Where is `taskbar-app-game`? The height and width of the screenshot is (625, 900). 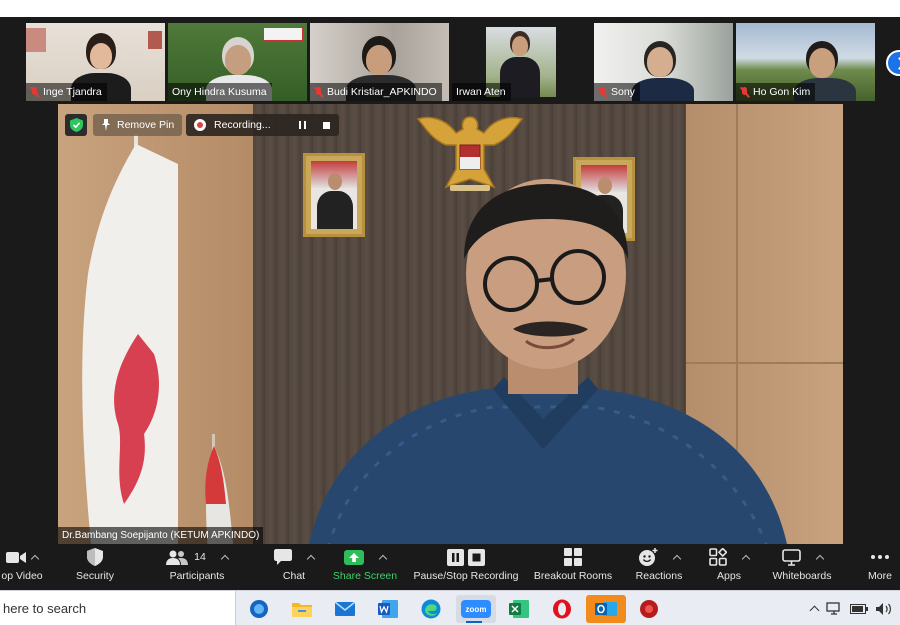 taskbar-app-game is located at coordinates (649, 609).